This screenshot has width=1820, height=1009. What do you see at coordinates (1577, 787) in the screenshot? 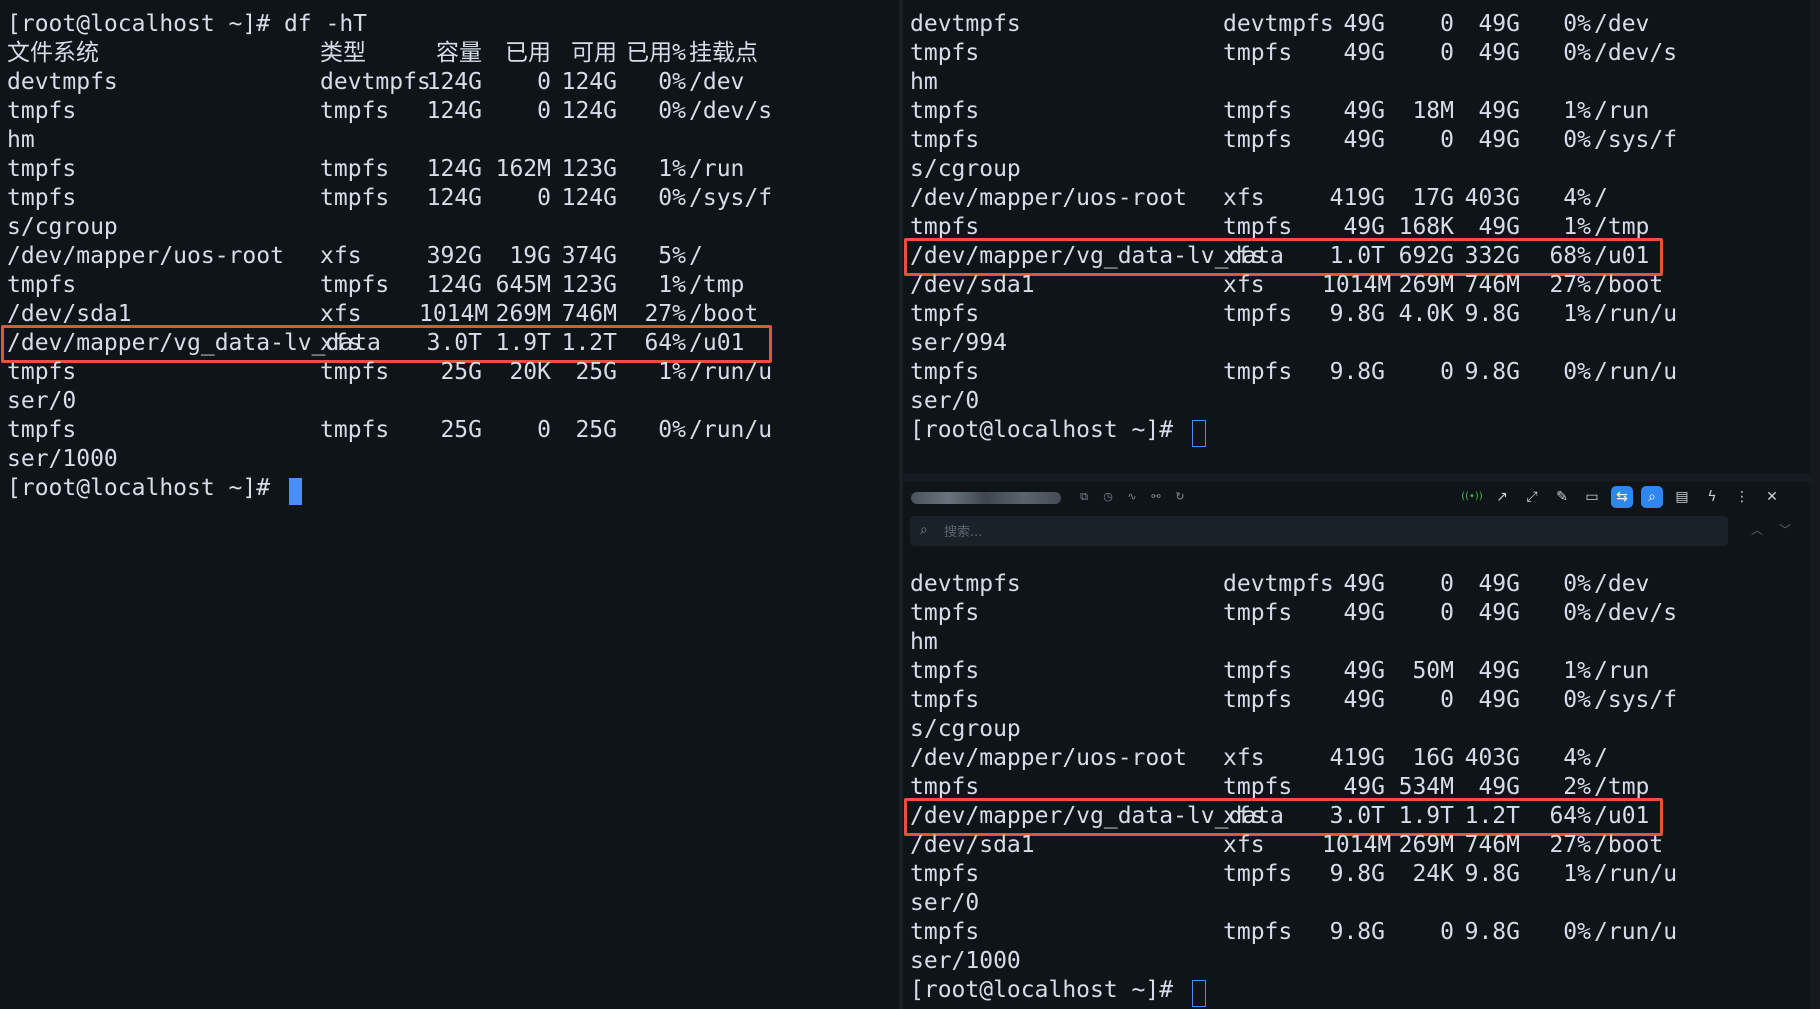
I see `cell-use-percent: 2%` at bounding box center [1577, 787].